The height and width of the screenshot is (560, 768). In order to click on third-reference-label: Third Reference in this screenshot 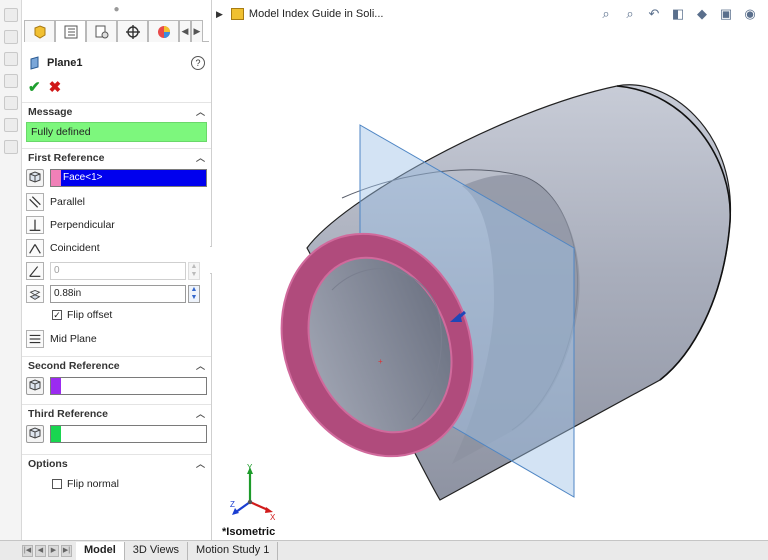, I will do `click(68, 413)`.